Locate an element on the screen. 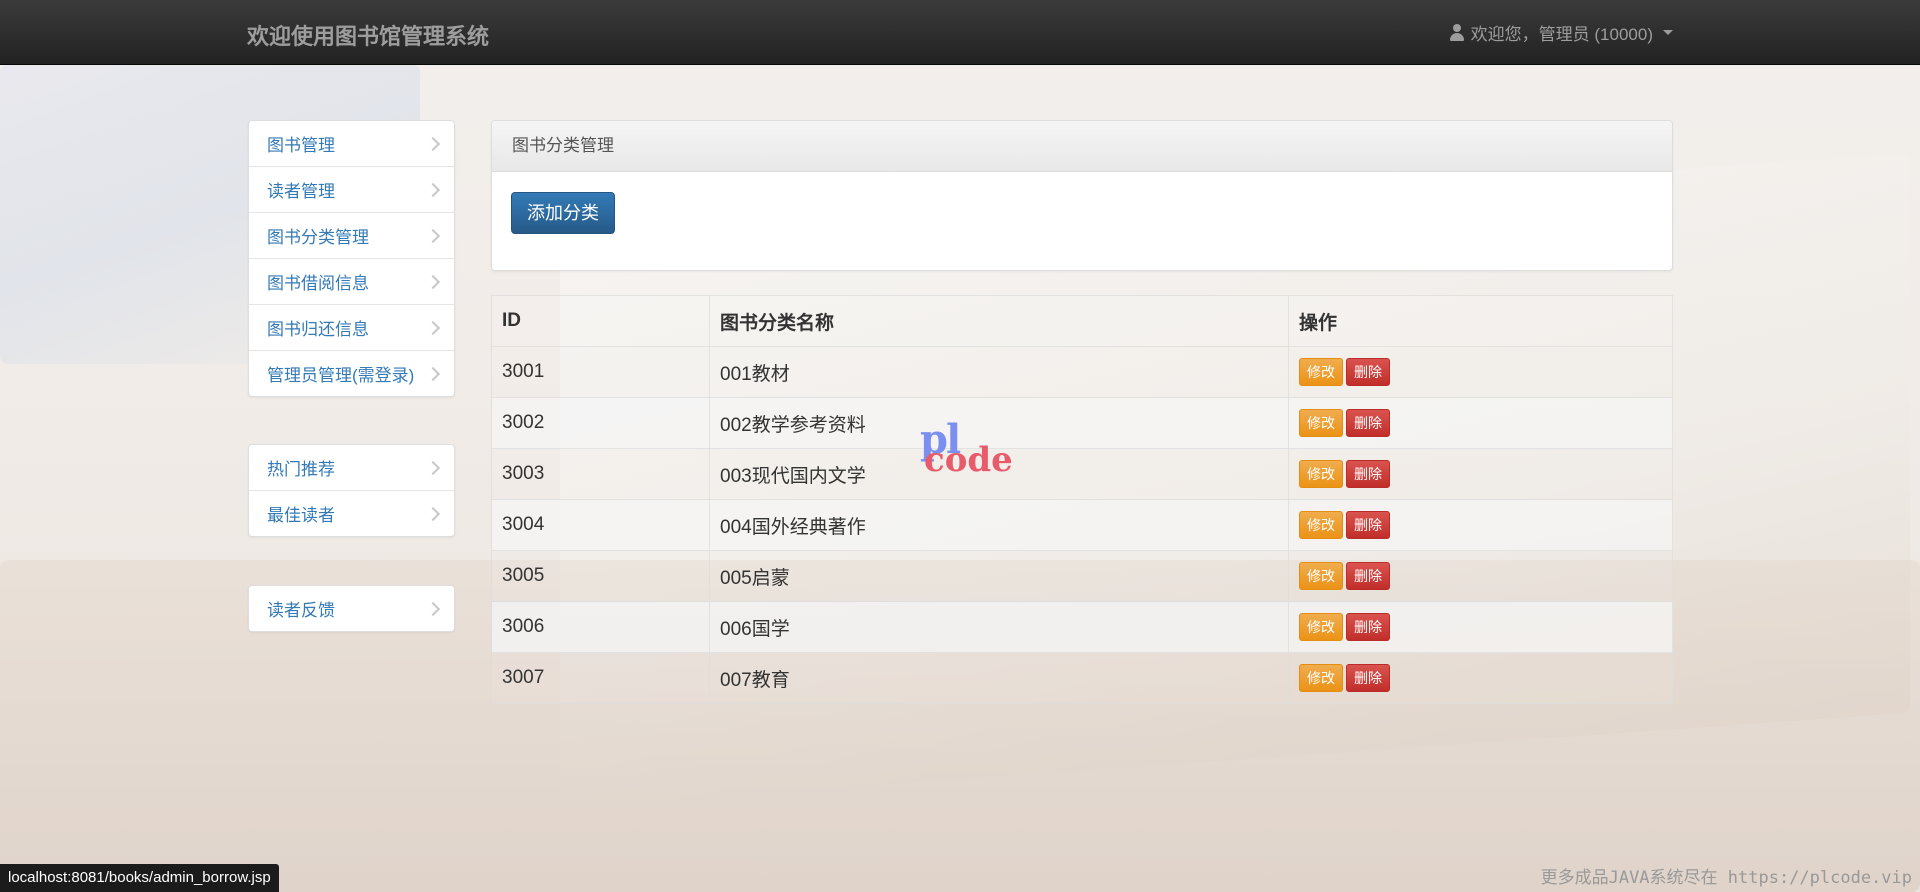 Image resolution: width=1920 pixels, height=892 pixels. footer-promo-text: 更多成品JAVA系统尽在 https://plcode.vip is located at coordinates (1726, 878).